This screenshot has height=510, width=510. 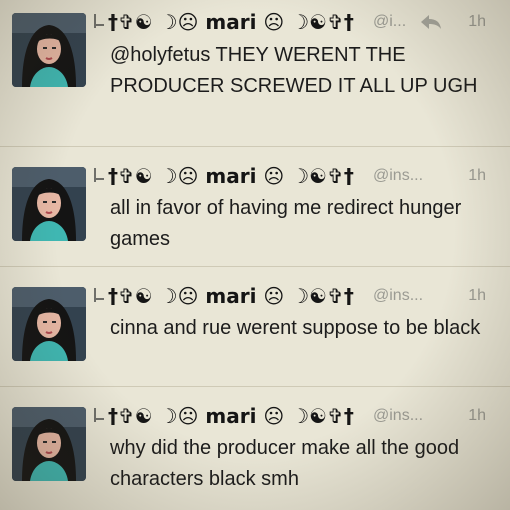 What do you see at coordinates (295, 328) in the screenshot?
I see `tweet-text: cinna and rue werent suppose to be black` at bounding box center [295, 328].